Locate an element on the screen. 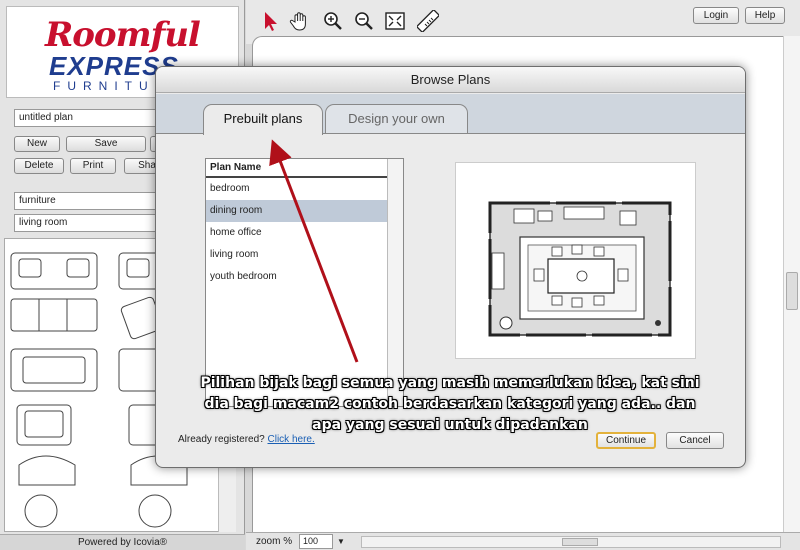 The image size is (800, 550). zoom-input: 100 is located at coordinates (316, 541).